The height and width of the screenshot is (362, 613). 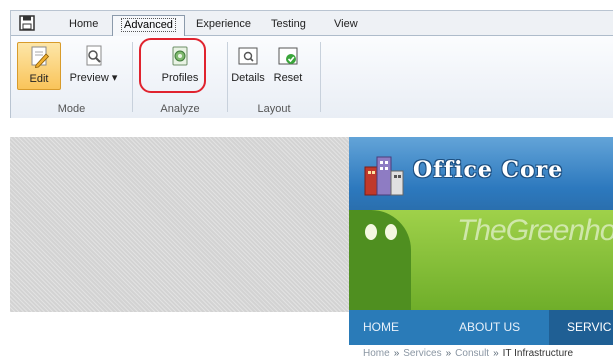 I want to click on nav-about-us: ABOUT US, so click(x=504, y=327).